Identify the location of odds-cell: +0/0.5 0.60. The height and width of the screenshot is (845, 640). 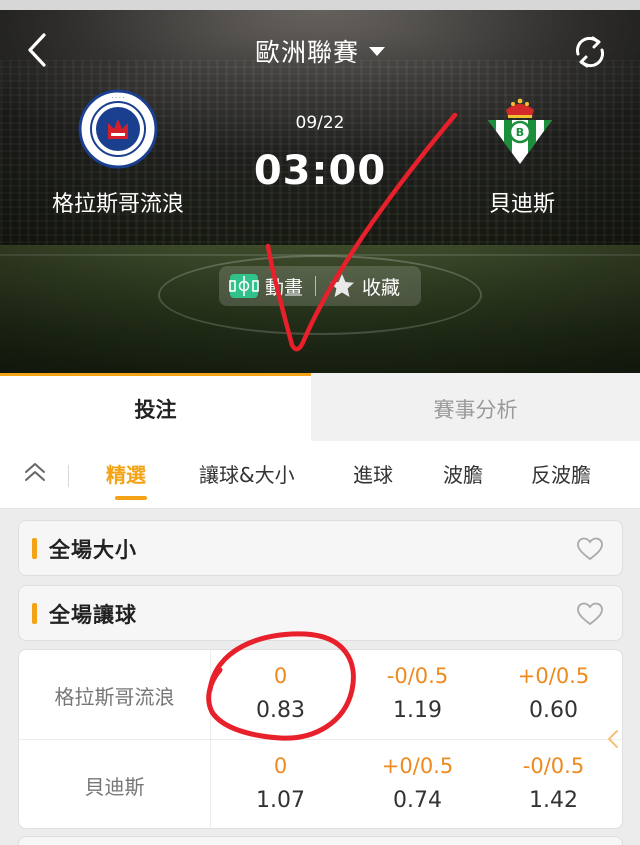
(553, 695).